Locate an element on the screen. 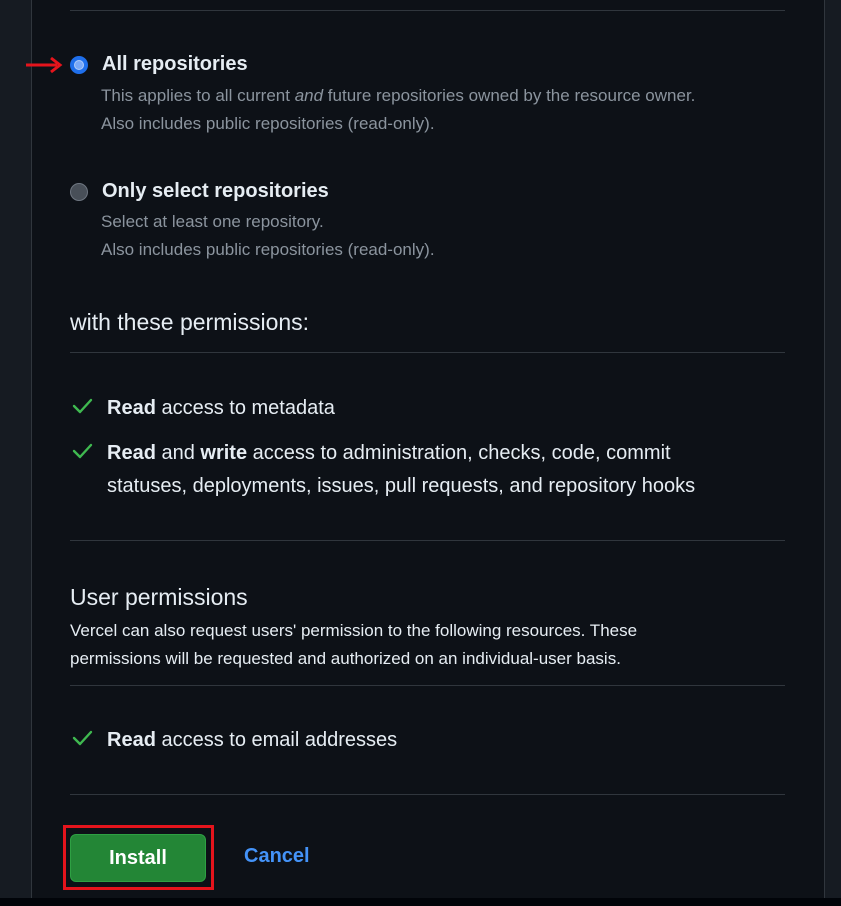  permission-item-email: Read access to email addresses is located at coordinates (252, 740).